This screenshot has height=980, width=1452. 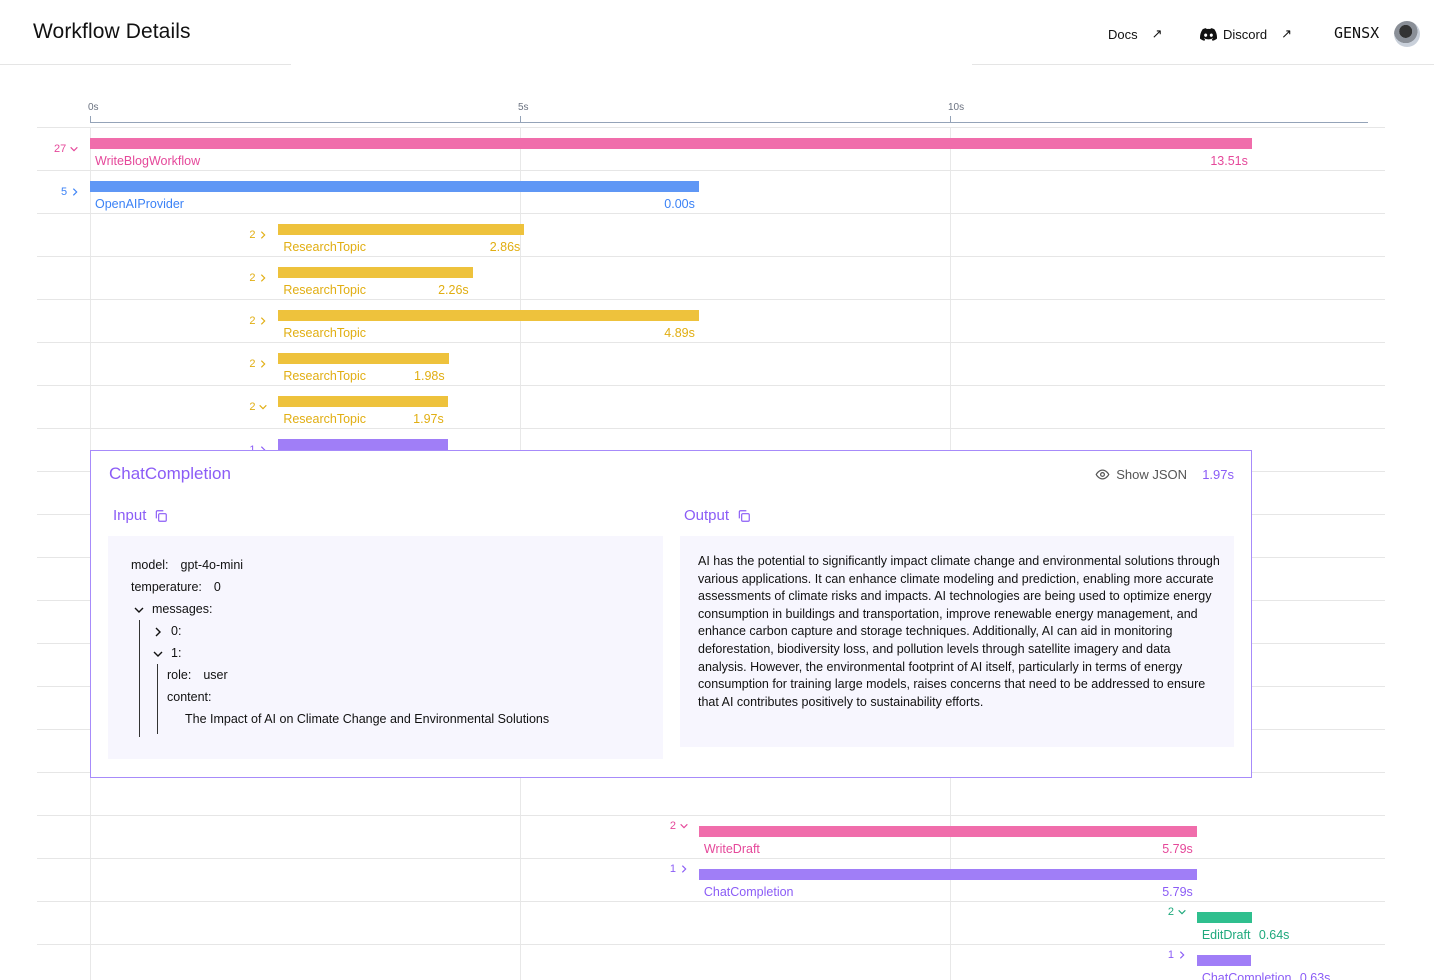 I want to click on show-json-label: Show JSON, so click(x=1151, y=474).